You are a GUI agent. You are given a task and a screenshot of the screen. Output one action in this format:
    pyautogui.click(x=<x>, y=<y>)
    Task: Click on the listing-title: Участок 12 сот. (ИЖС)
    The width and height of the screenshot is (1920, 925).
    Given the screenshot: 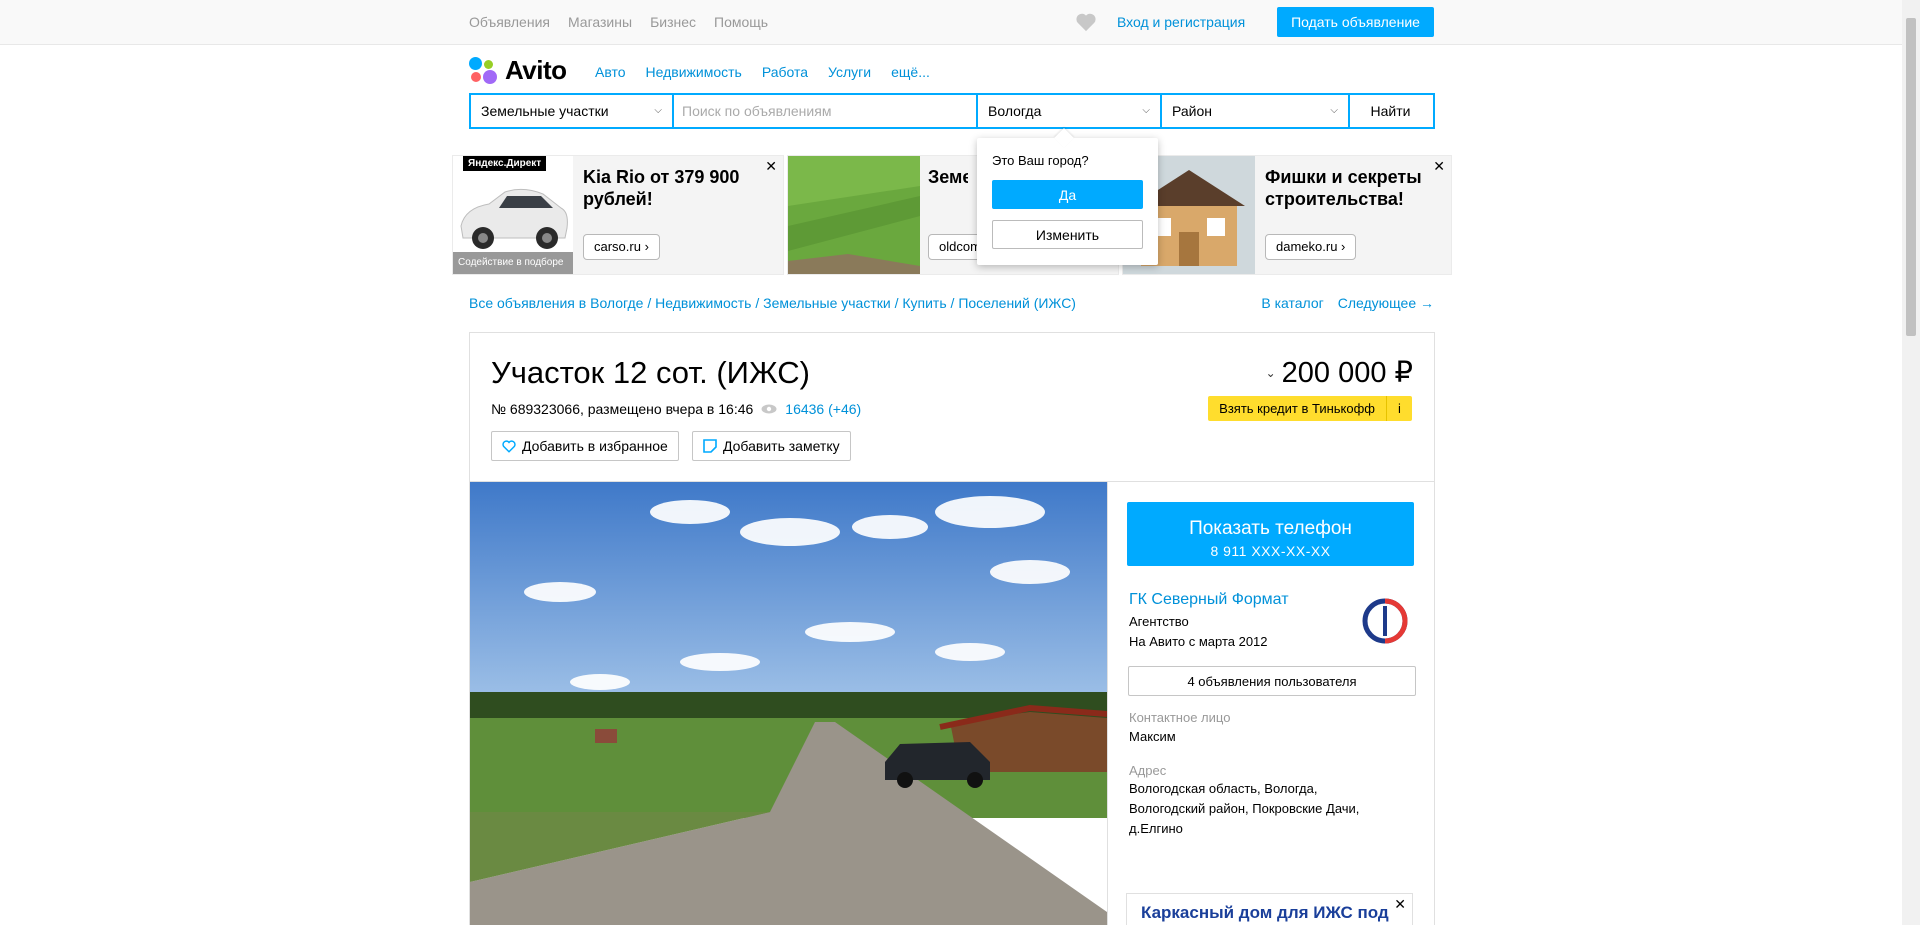 What is the action you would take?
    pyautogui.click(x=650, y=372)
    